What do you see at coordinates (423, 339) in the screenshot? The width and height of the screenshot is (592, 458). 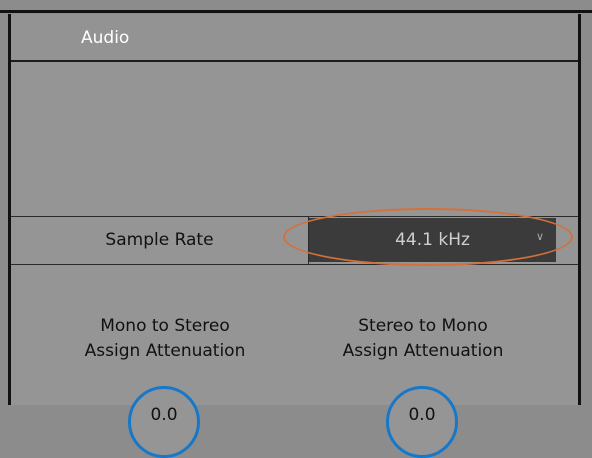 I see `stereo-to-mono-label: Stereo to Mono Assign Attenuation` at bounding box center [423, 339].